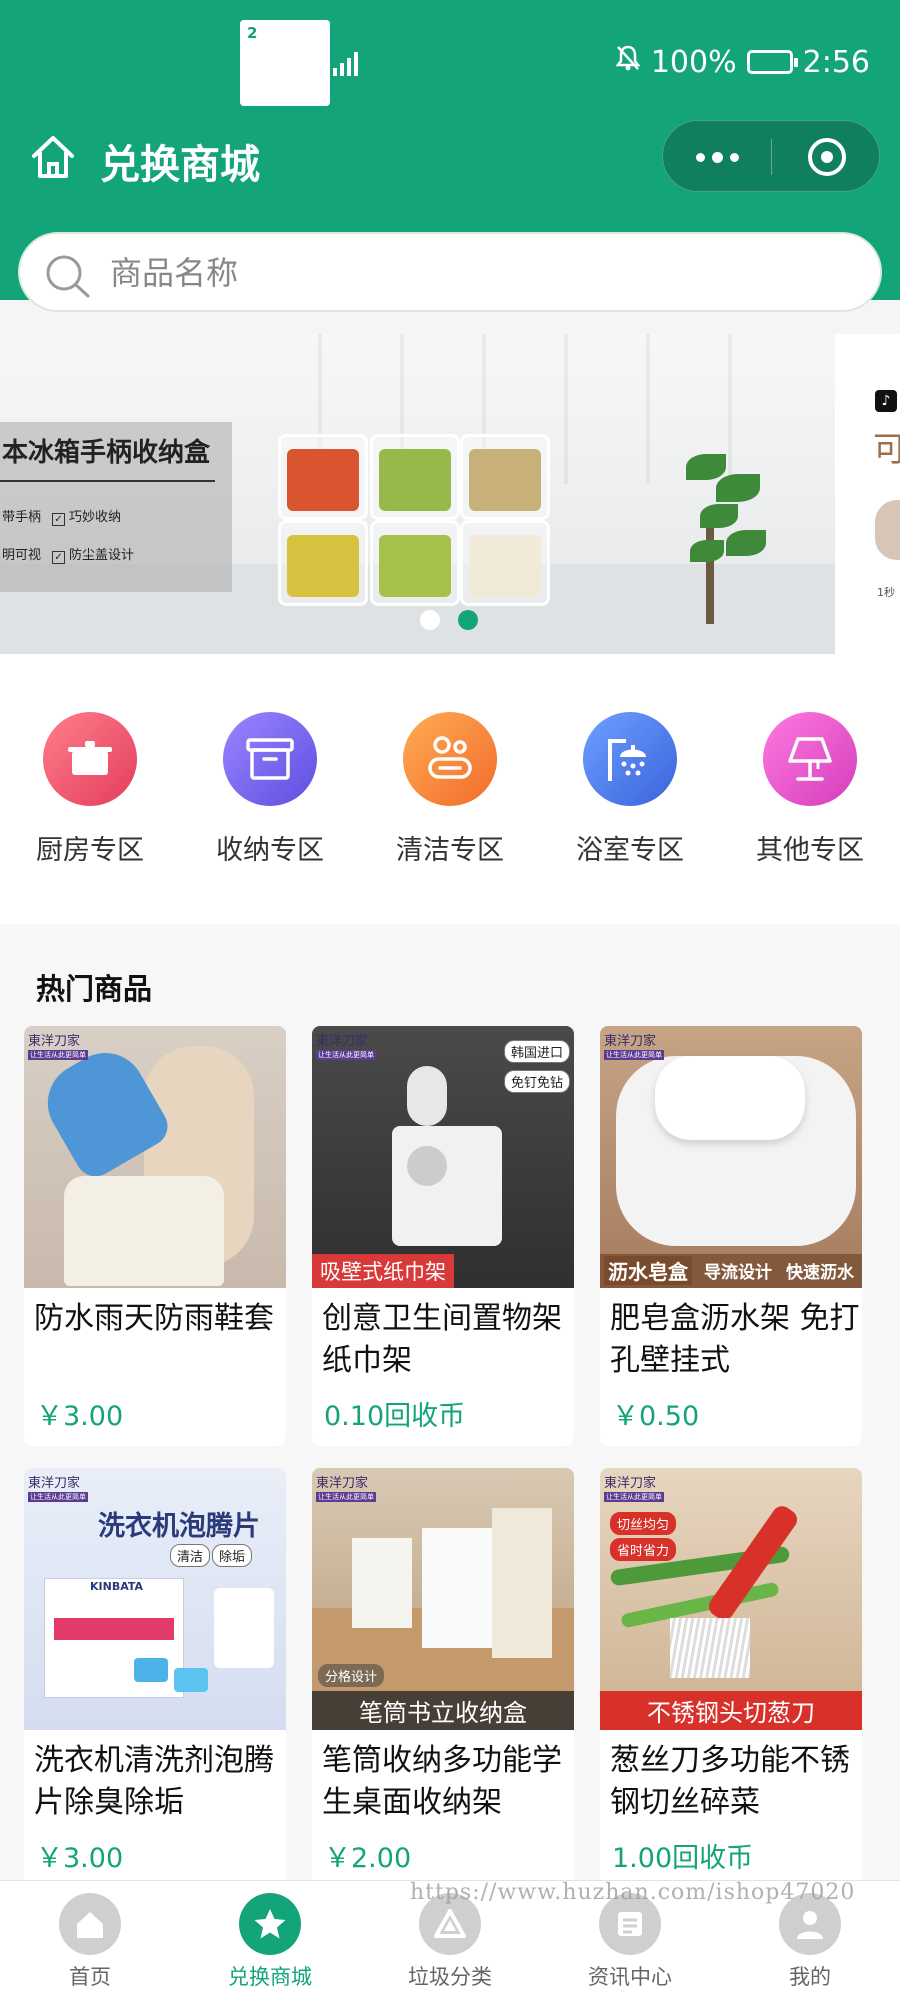  Describe the element at coordinates (22, 555) in the screenshot. I see `banner-feature: 明可视` at that location.